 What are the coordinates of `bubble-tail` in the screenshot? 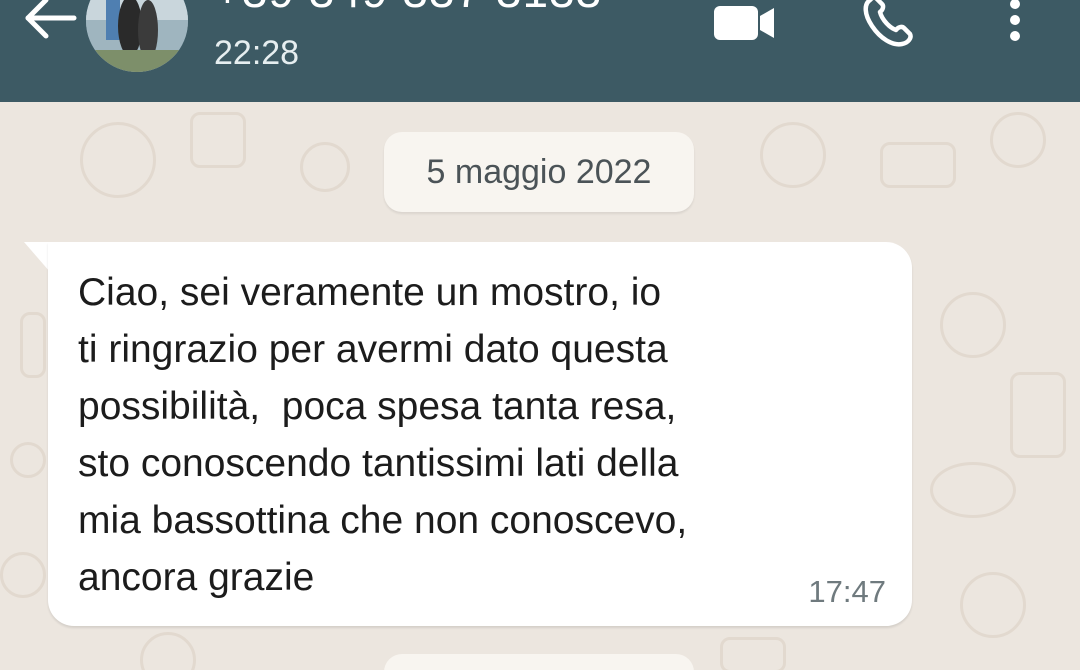 It's located at (37, 257).